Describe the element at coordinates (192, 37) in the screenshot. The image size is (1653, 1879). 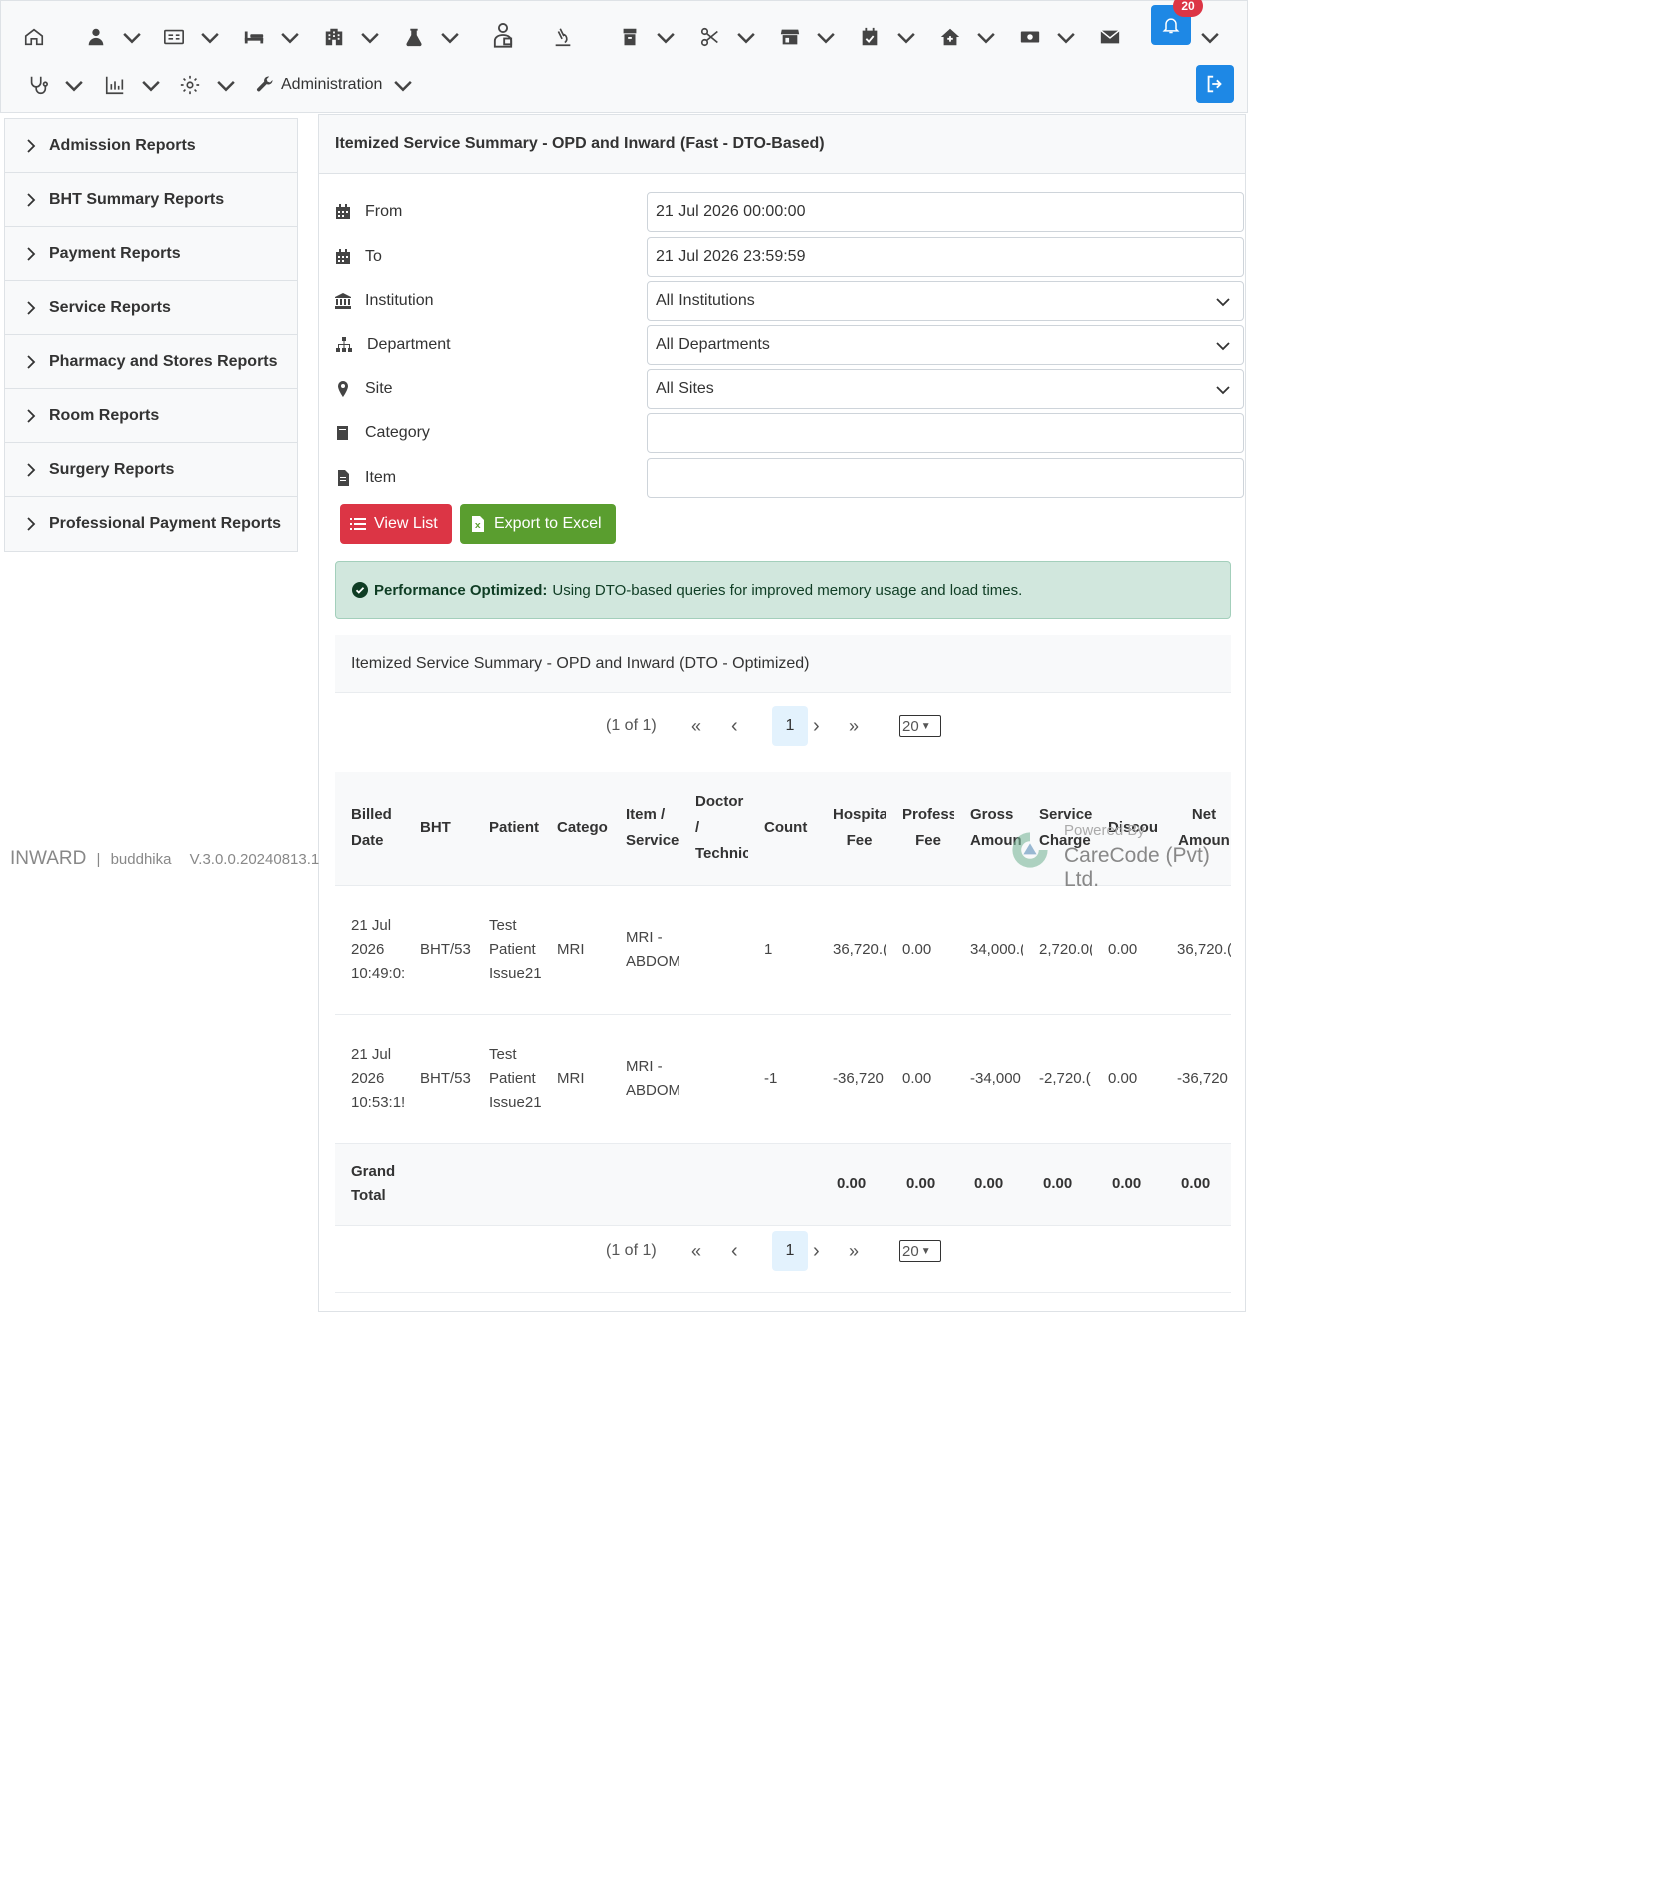
I see `billing-menu` at that location.